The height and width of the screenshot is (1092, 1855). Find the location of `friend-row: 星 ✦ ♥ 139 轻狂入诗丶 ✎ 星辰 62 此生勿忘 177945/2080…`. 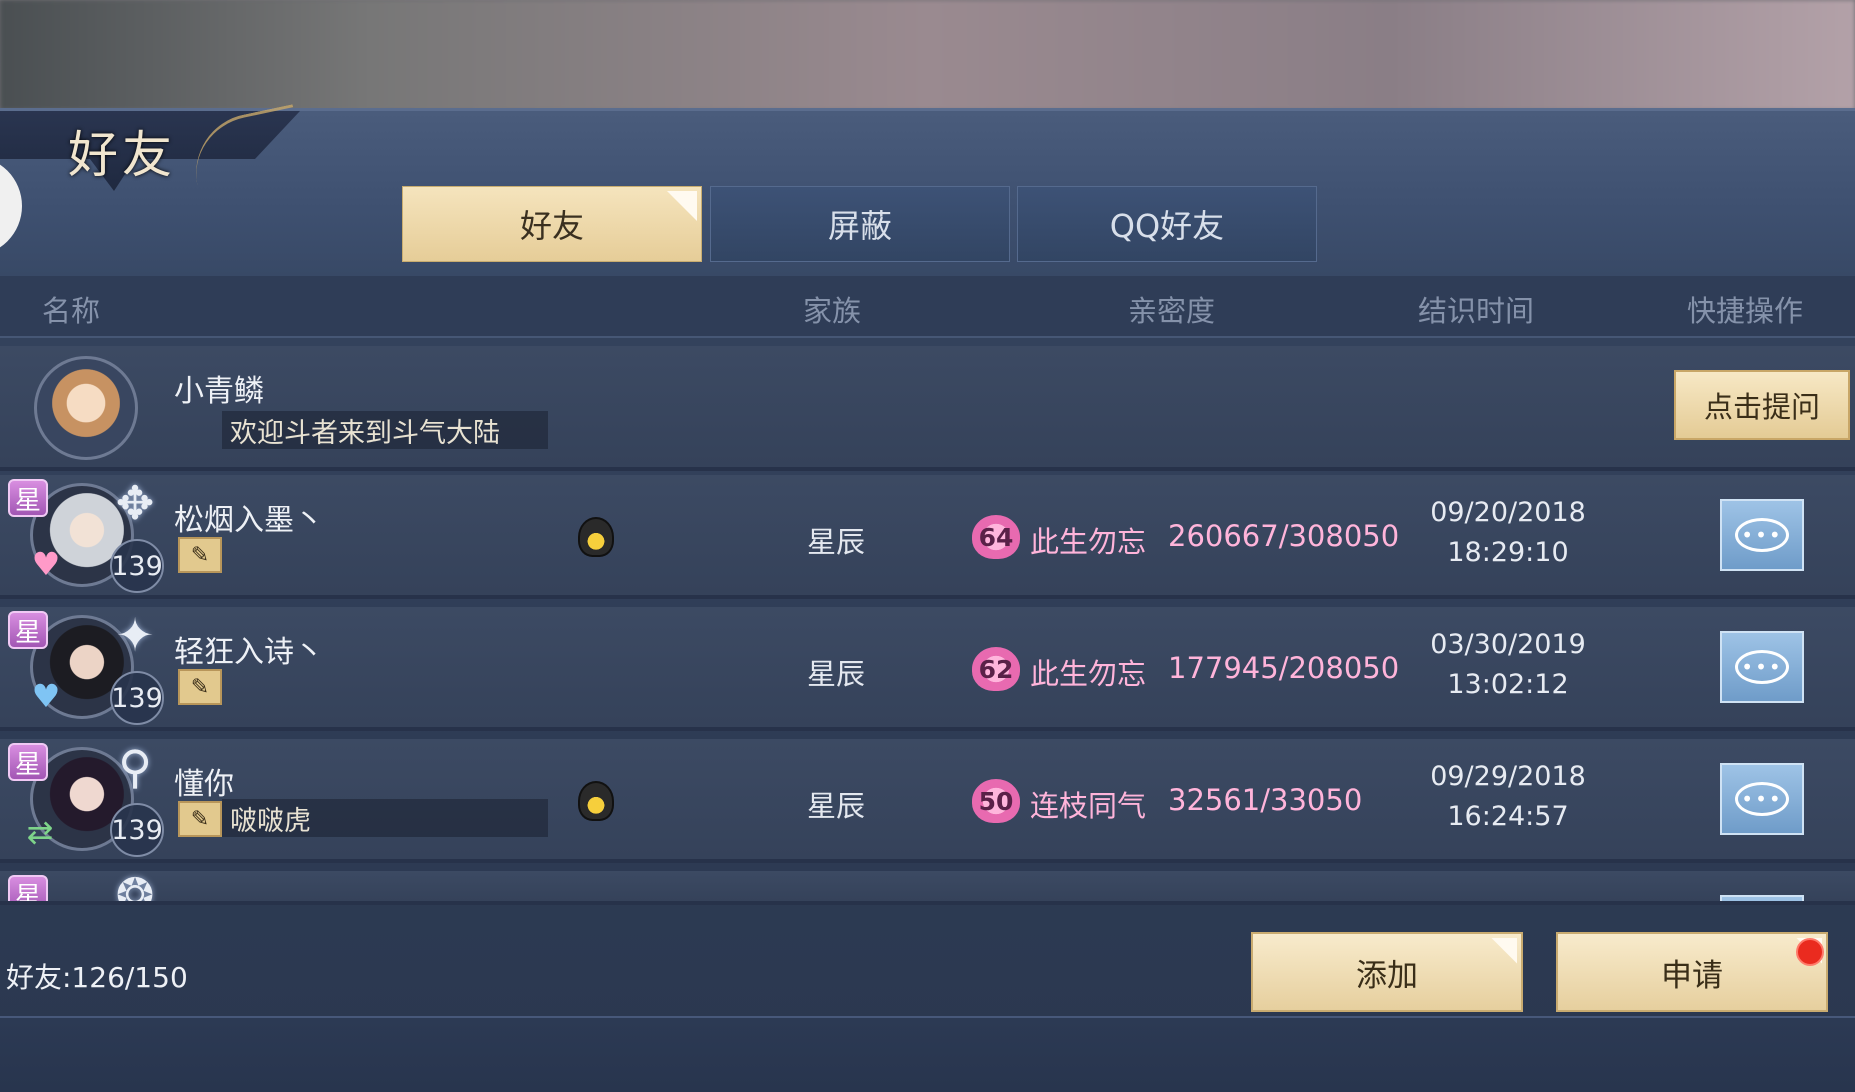

friend-row: 星 ✦ ♥ 139 轻狂入诗丶 ✎ 星辰 62 此生勿忘 177945/2080… is located at coordinates (927, 669).